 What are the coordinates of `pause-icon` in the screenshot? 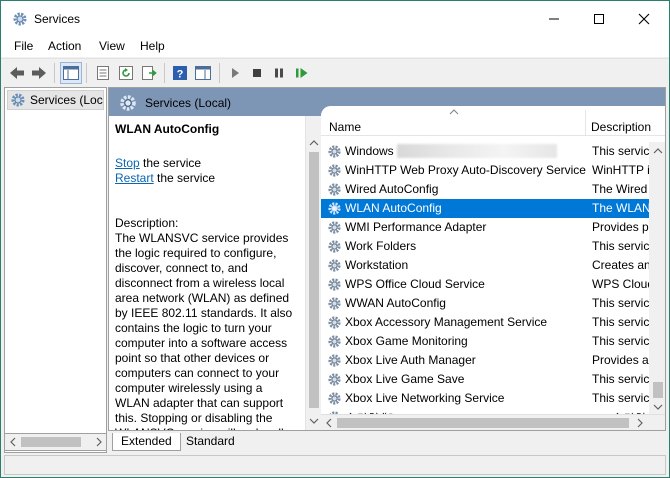 It's located at (279, 73).